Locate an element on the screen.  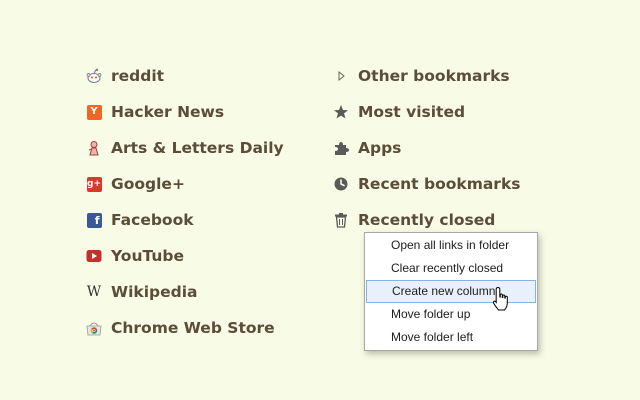
clock-icon is located at coordinates (341, 184).